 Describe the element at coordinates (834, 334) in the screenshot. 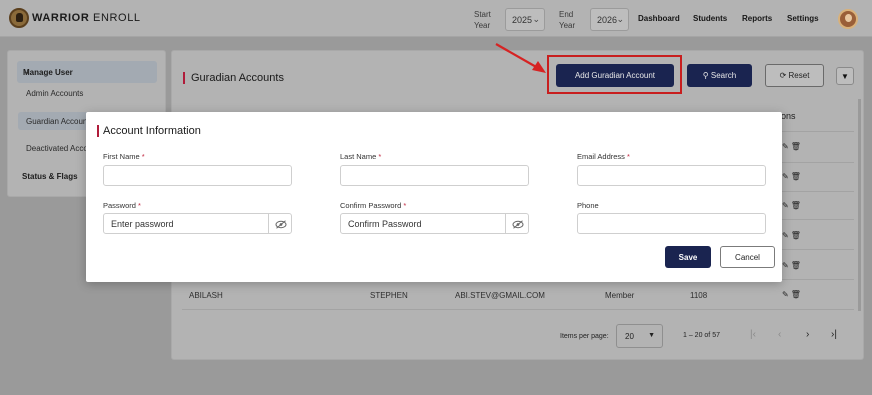

I see `last-page-button: ›|` at that location.